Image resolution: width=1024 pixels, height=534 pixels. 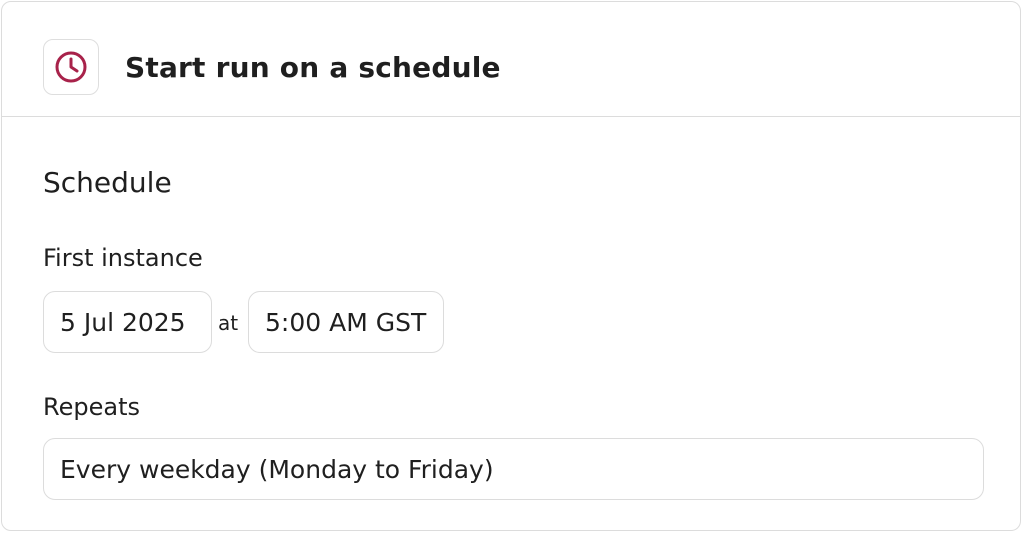 I want to click on repeats-value: Every weekday (Monday to Friday), so click(x=277, y=469).